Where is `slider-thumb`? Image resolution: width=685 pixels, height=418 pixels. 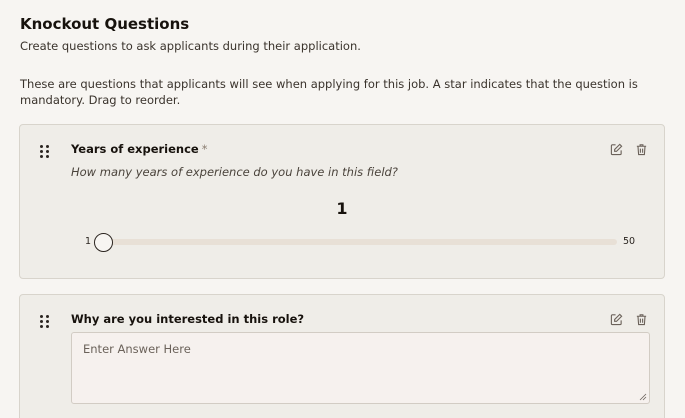 slider-thumb is located at coordinates (103, 242).